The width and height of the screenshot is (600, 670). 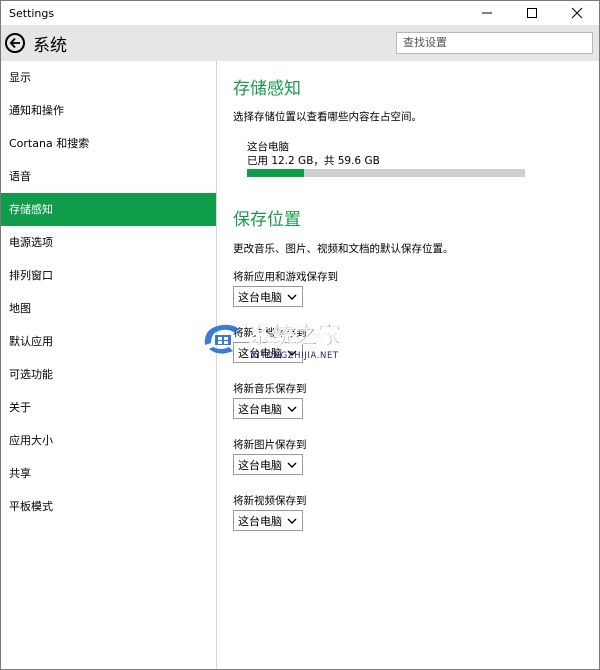 I want to click on apps-save-label: 将新应用和游戏保存到, so click(x=285, y=277).